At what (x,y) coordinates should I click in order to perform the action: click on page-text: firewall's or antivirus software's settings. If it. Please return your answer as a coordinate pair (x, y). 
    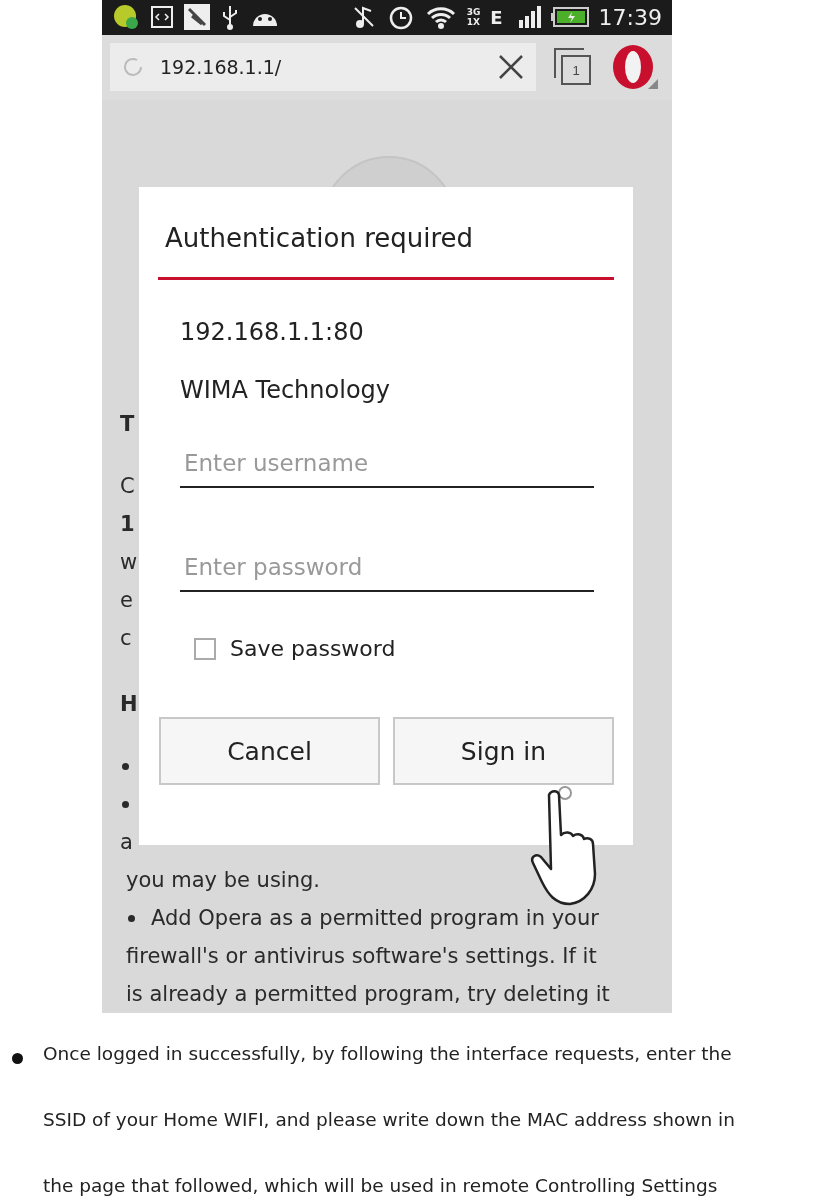
    Looking at the image, I should click on (361, 956).